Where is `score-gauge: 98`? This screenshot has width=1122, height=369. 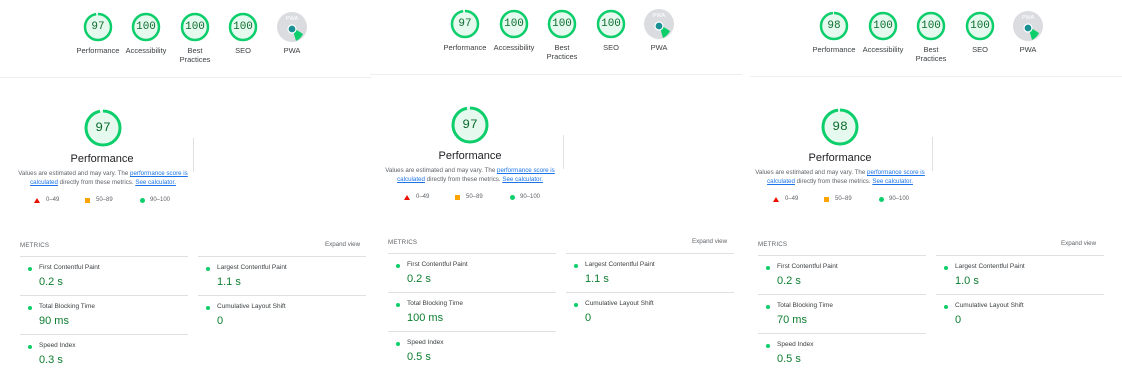
score-gauge: 98 is located at coordinates (834, 26).